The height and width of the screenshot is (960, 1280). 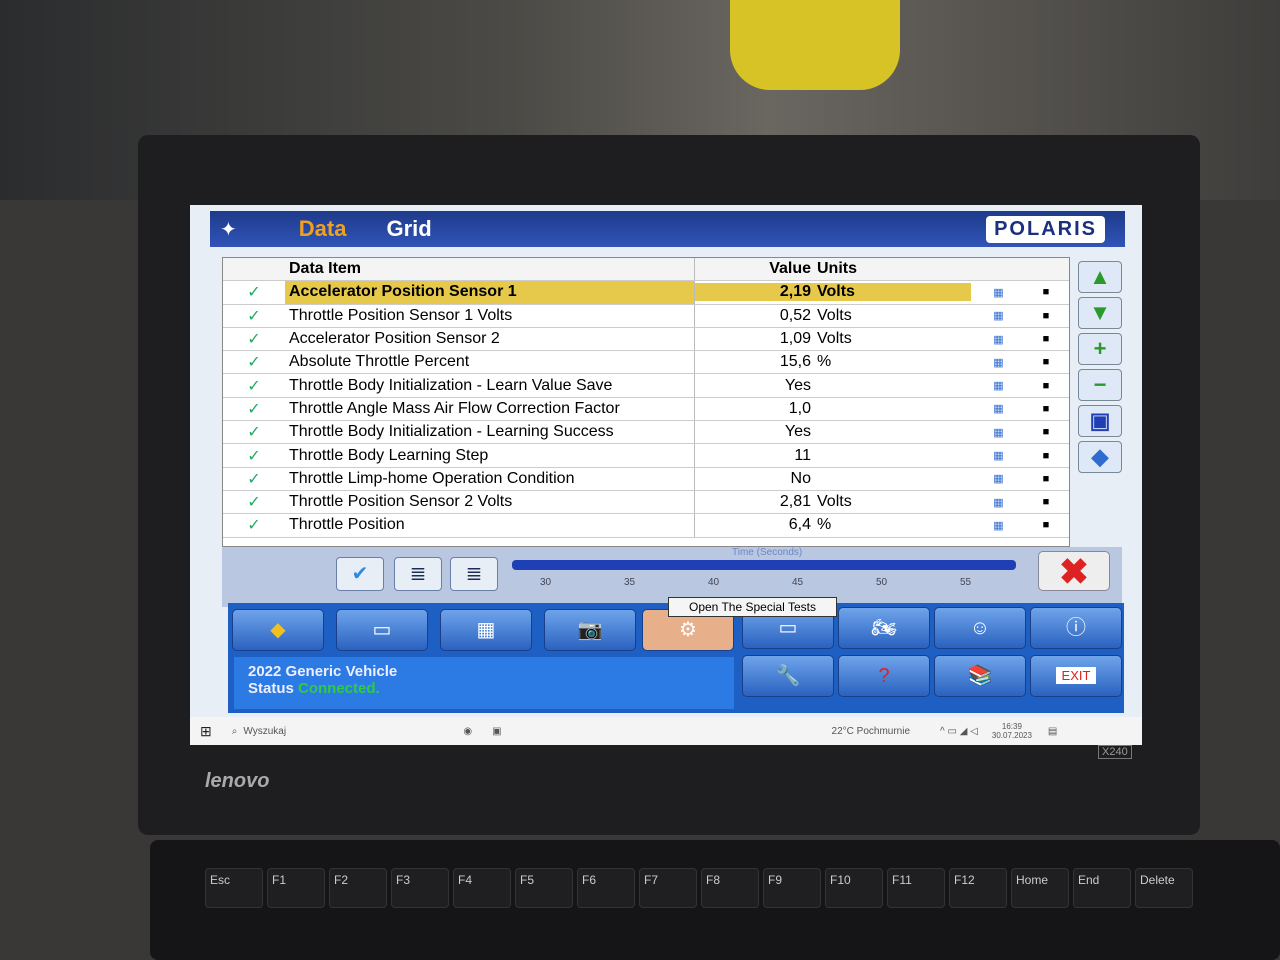 What do you see at coordinates (418, 574) in the screenshot?
I see `traffic-light-button-1: ≣` at bounding box center [418, 574].